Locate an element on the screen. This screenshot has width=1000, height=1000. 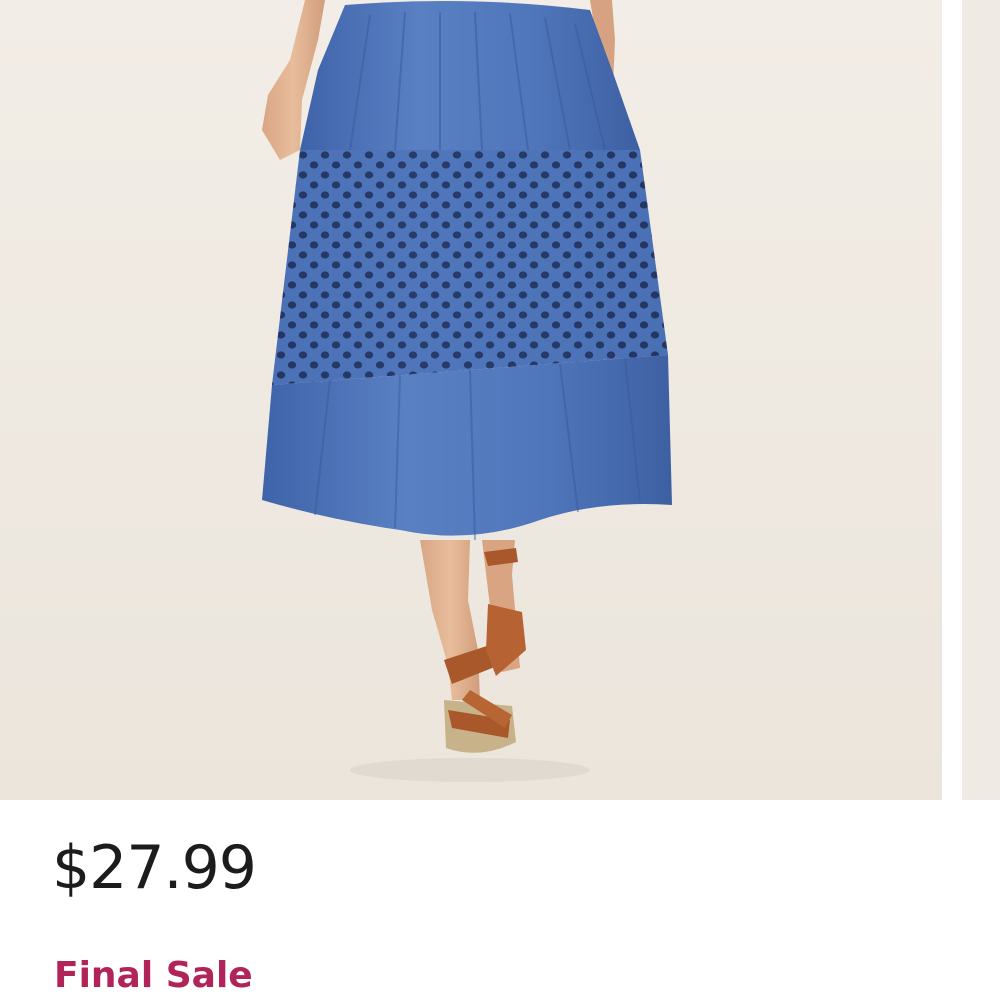
product-price: $27.99 is located at coordinates (154, 868).